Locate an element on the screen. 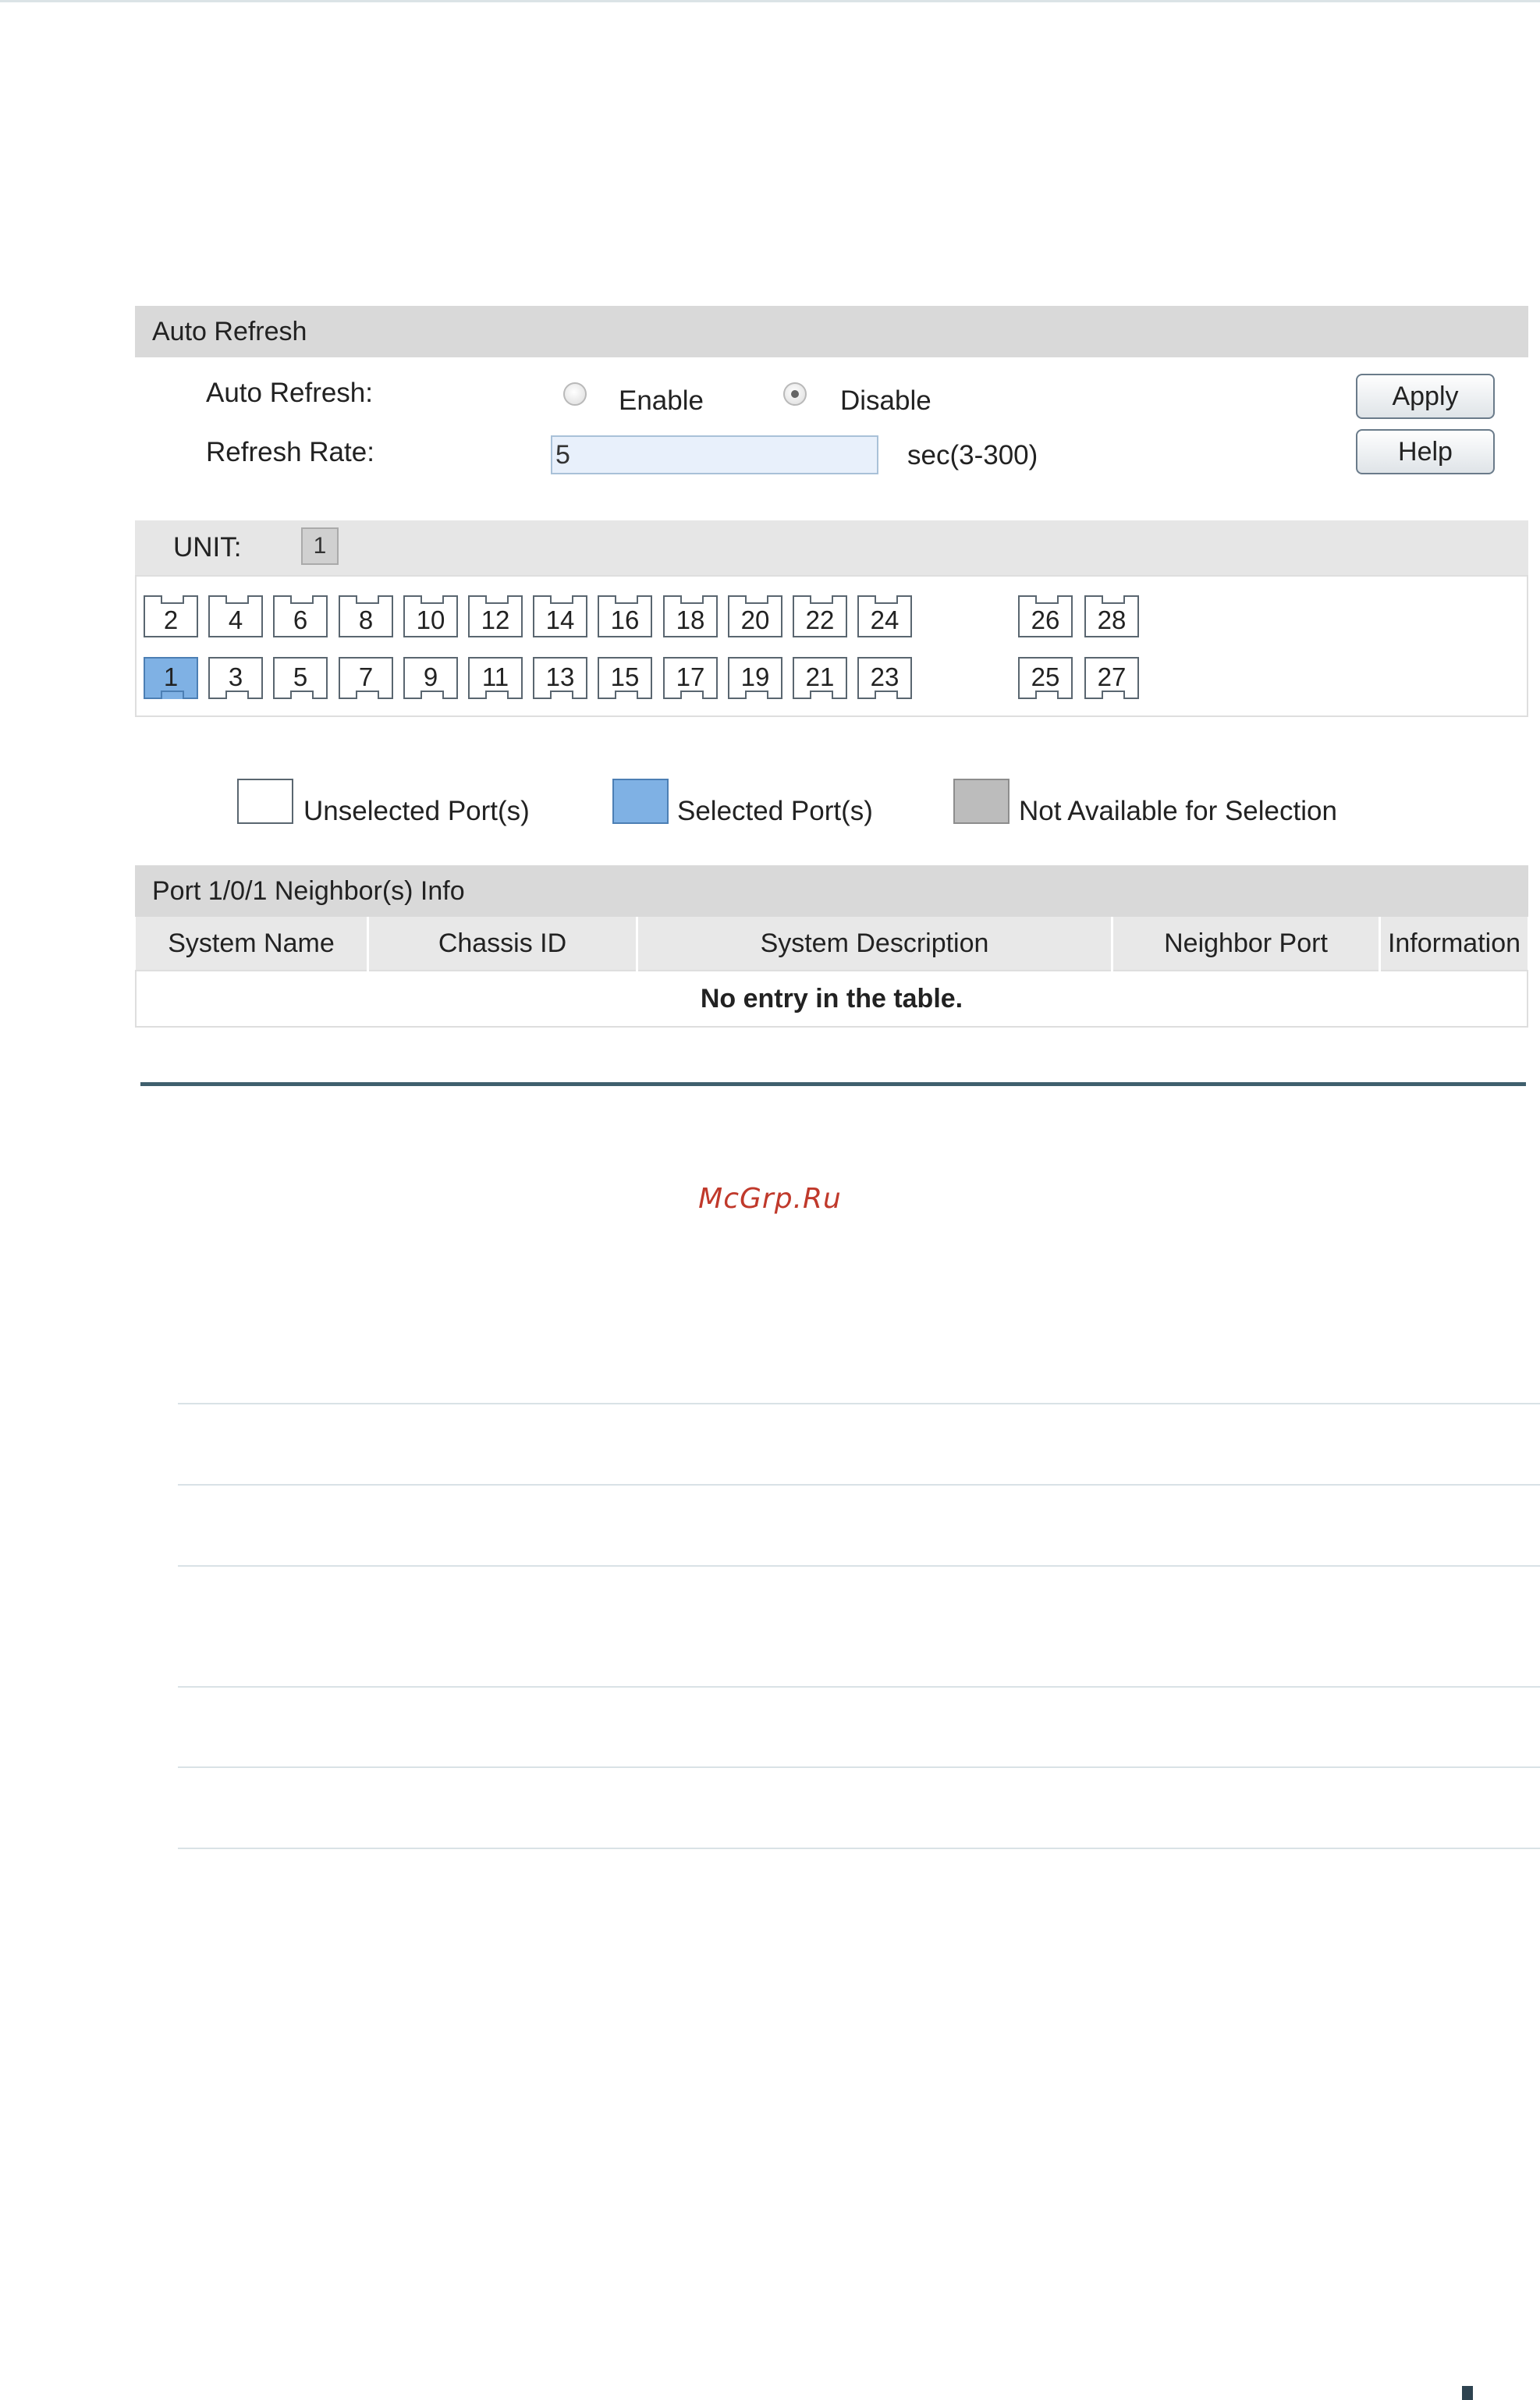 This screenshot has height=2400, width=1540. unit-label: UNIT: is located at coordinates (207, 547).